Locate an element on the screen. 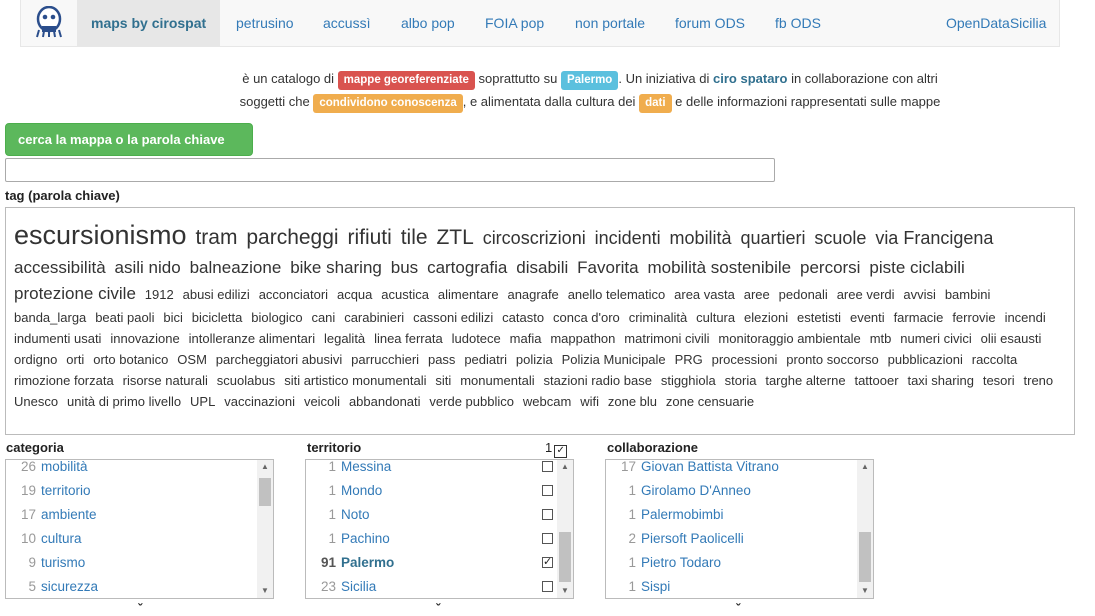 The image size is (1095, 616). tag-link: aree is located at coordinates (757, 295).